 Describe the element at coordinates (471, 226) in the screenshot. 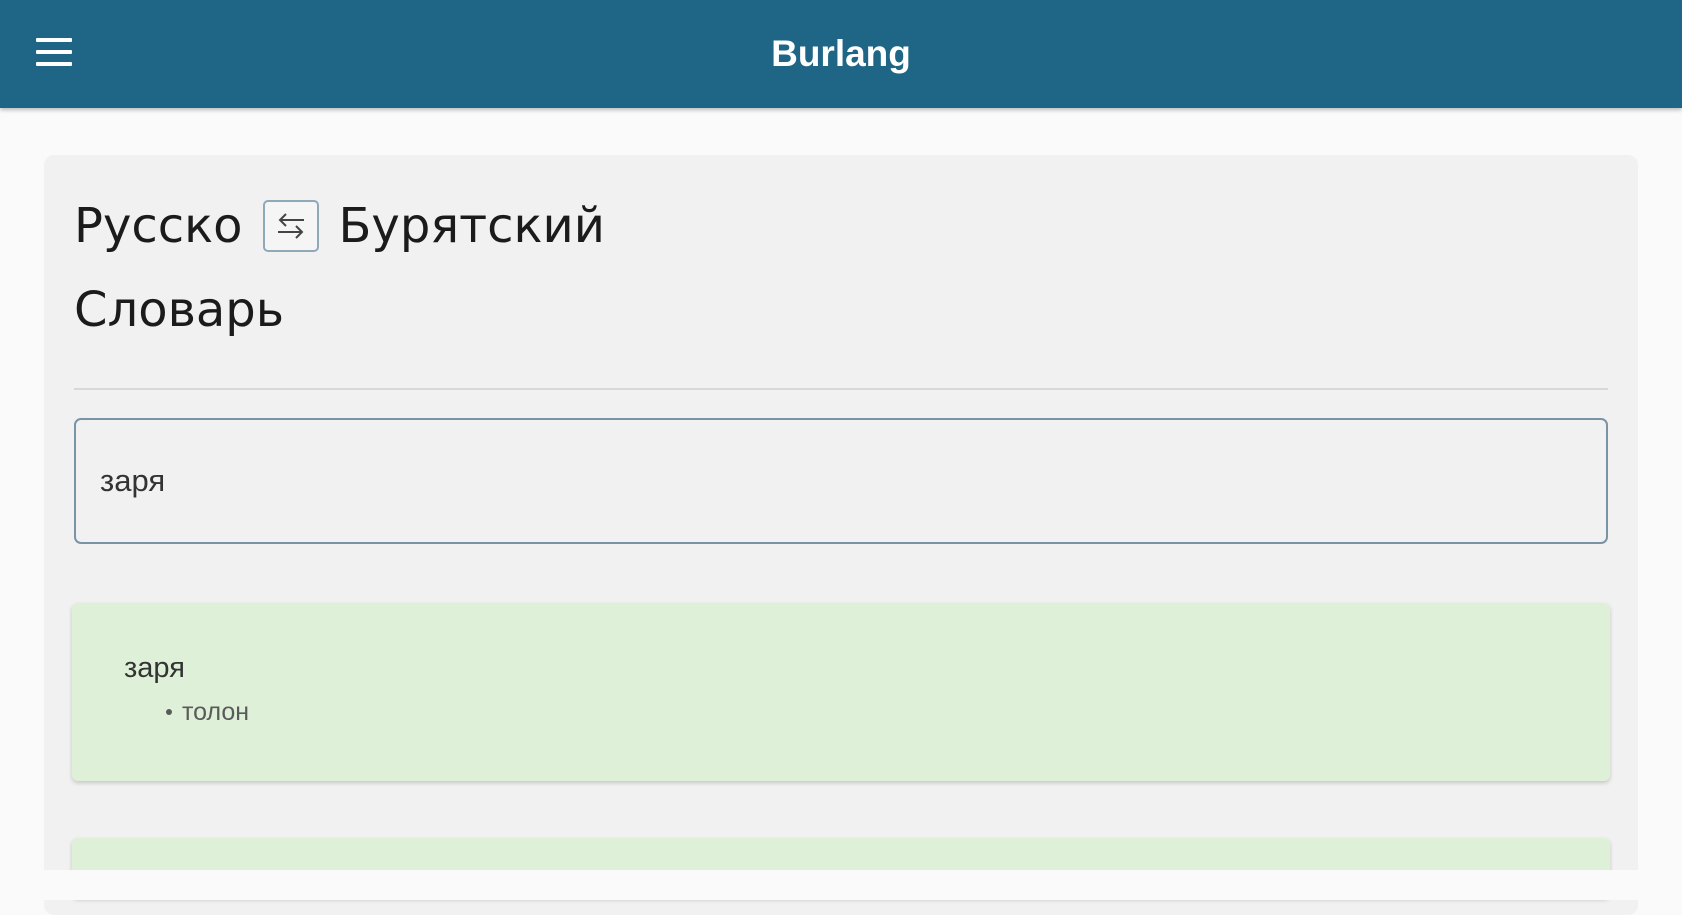

I see `target-language-label: Бурятский` at that location.